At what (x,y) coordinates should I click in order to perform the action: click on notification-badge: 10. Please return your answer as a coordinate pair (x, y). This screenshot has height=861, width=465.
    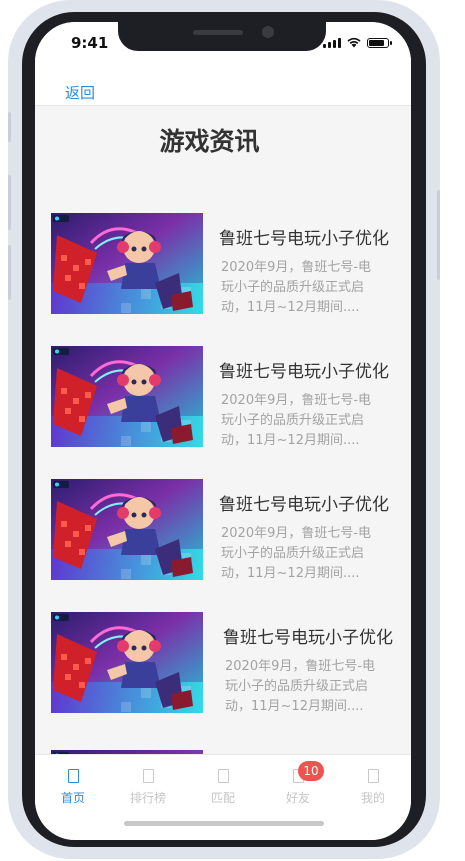
    Looking at the image, I should click on (311, 771).